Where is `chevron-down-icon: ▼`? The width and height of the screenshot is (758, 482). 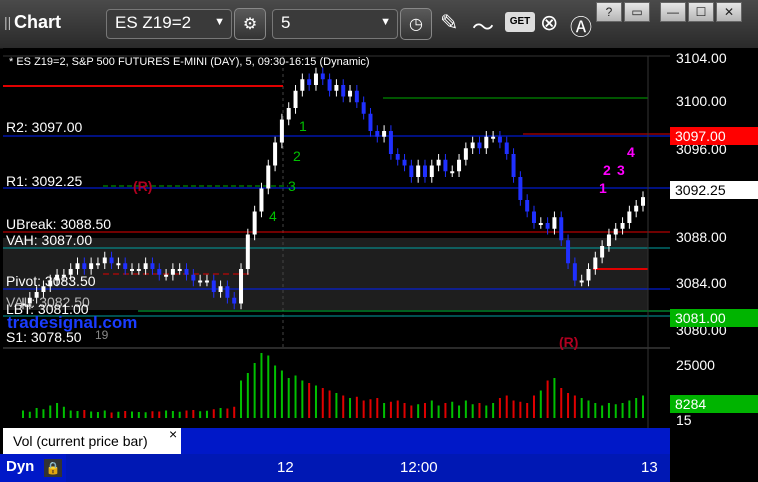 chevron-down-icon: ▼ is located at coordinates (219, 22).